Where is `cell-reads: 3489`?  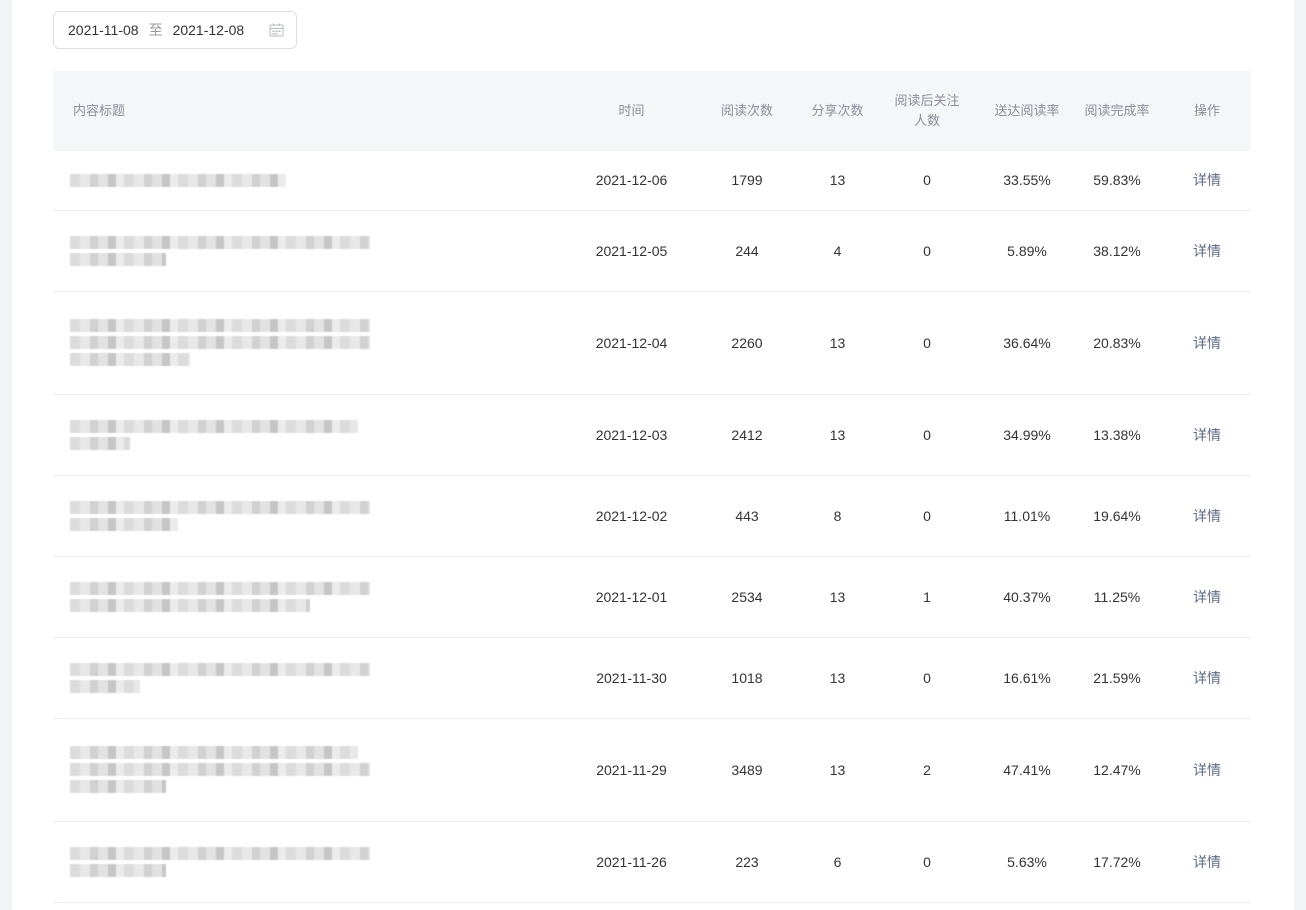
cell-reads: 3489 is located at coordinates (747, 770).